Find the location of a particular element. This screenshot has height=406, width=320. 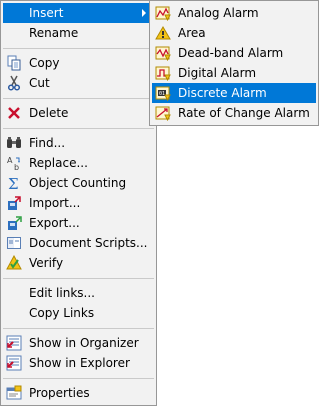

menu-item-label: Properties is located at coordinates (59, 393).